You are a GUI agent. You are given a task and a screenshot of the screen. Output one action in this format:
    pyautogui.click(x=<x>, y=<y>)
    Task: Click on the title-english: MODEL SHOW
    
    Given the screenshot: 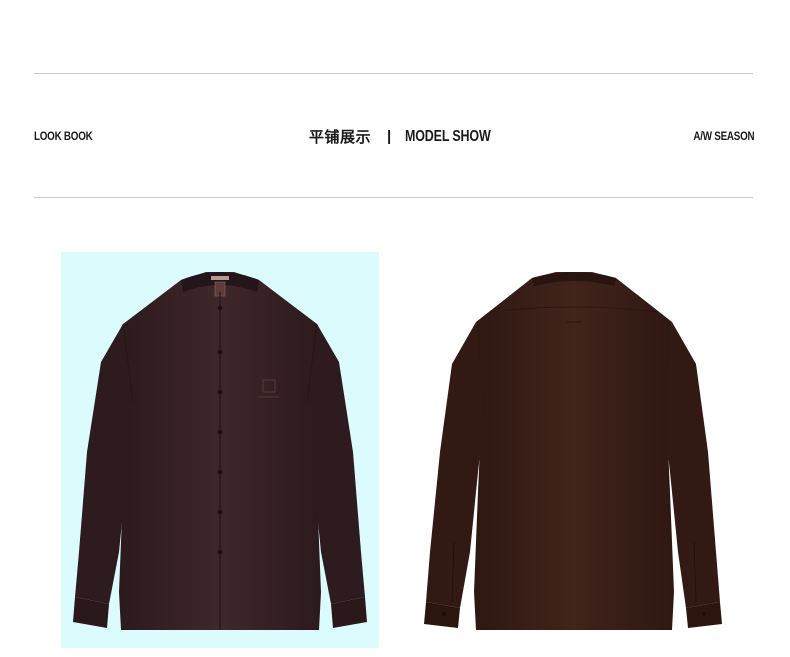 What is the action you would take?
    pyautogui.click(x=448, y=136)
    